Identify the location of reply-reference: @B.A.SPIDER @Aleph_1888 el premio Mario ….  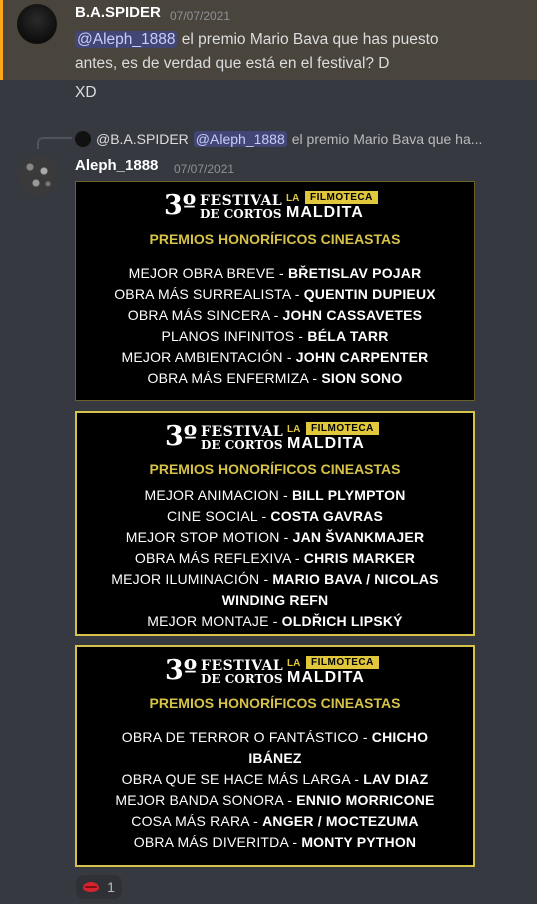
(278, 139).